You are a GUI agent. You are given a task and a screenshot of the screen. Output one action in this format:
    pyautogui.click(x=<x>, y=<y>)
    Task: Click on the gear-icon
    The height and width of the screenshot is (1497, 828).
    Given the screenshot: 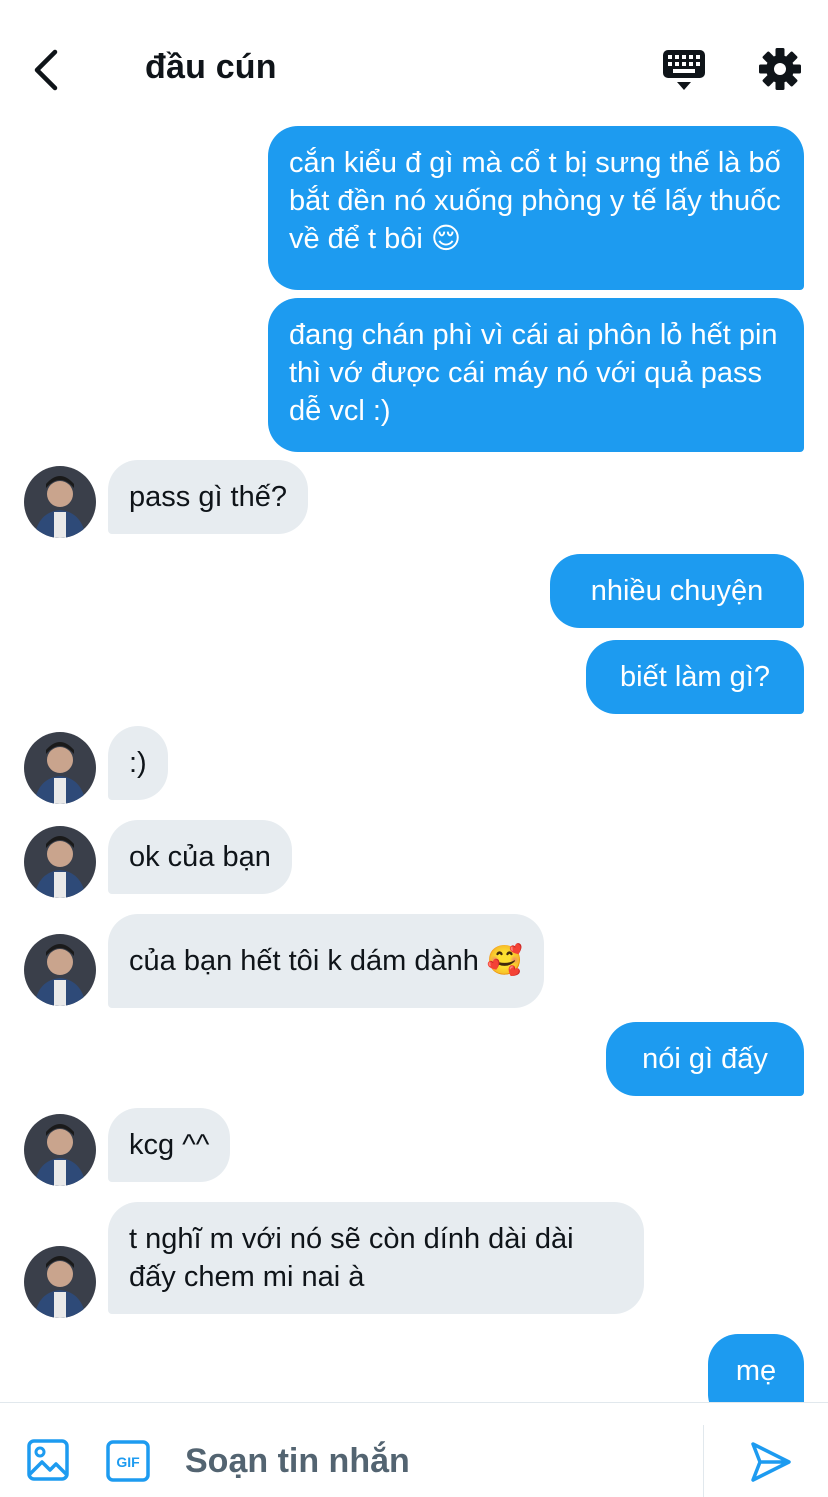 What is the action you would take?
    pyautogui.click(x=780, y=69)
    